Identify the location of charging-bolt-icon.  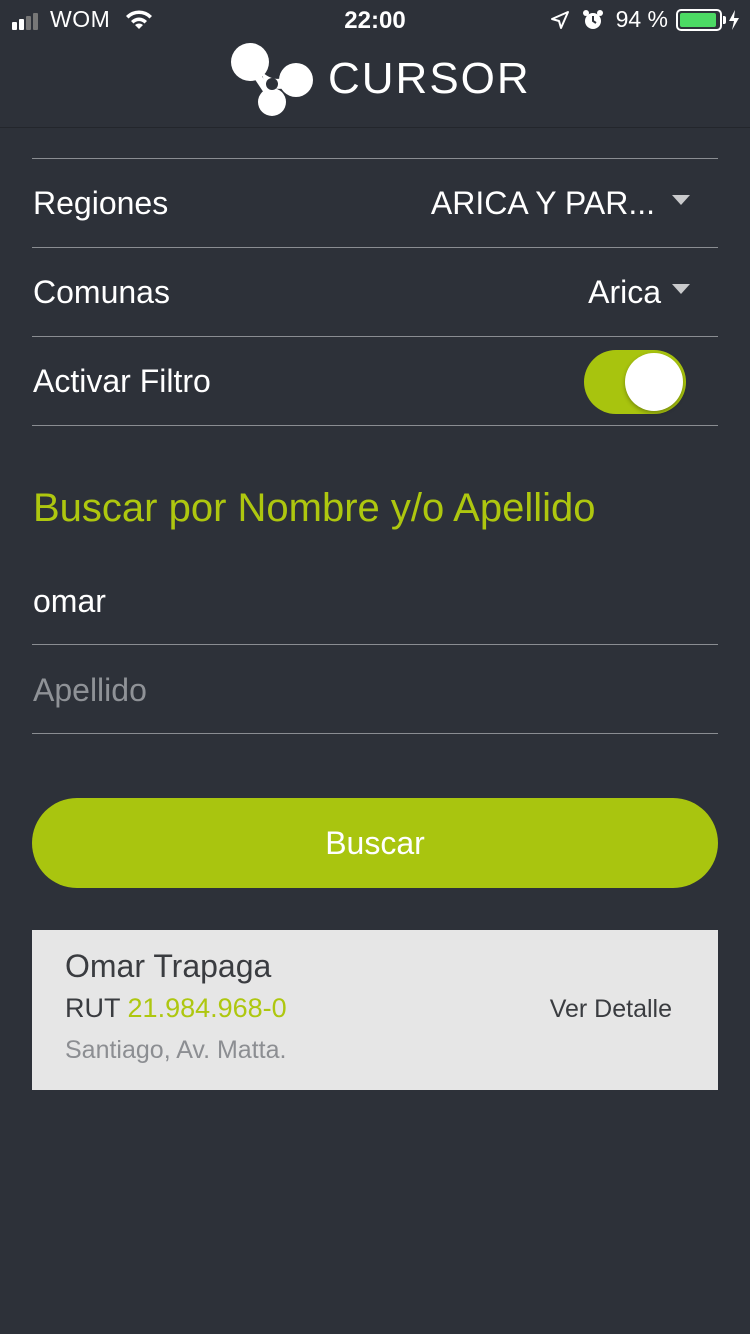
(734, 19).